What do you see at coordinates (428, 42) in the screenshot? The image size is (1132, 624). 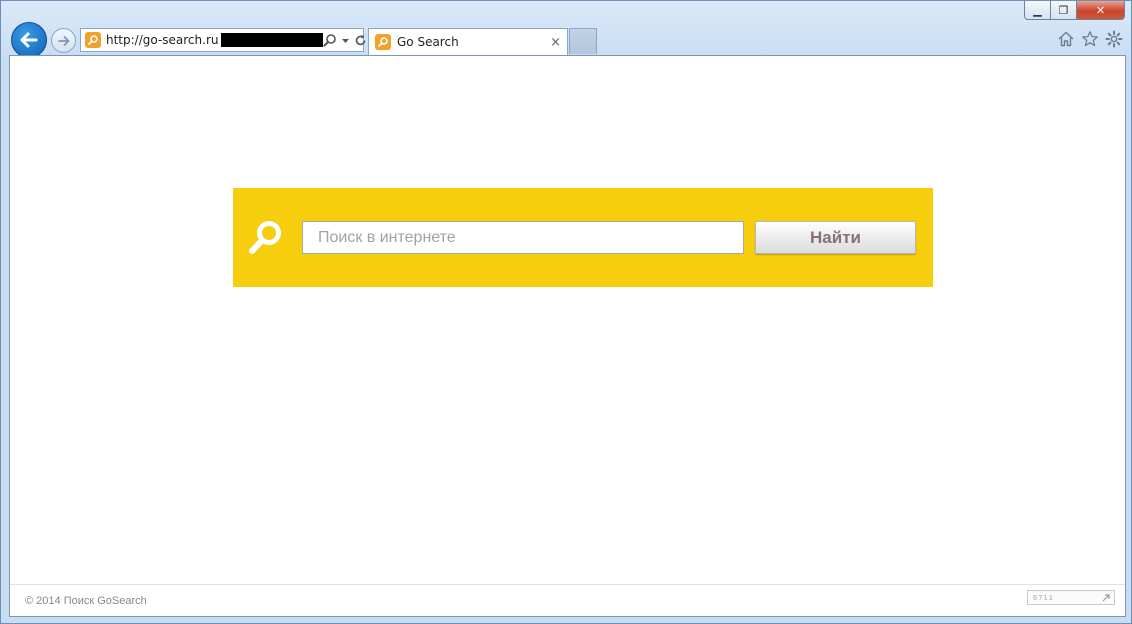 I see `tab-title: Go Search` at bounding box center [428, 42].